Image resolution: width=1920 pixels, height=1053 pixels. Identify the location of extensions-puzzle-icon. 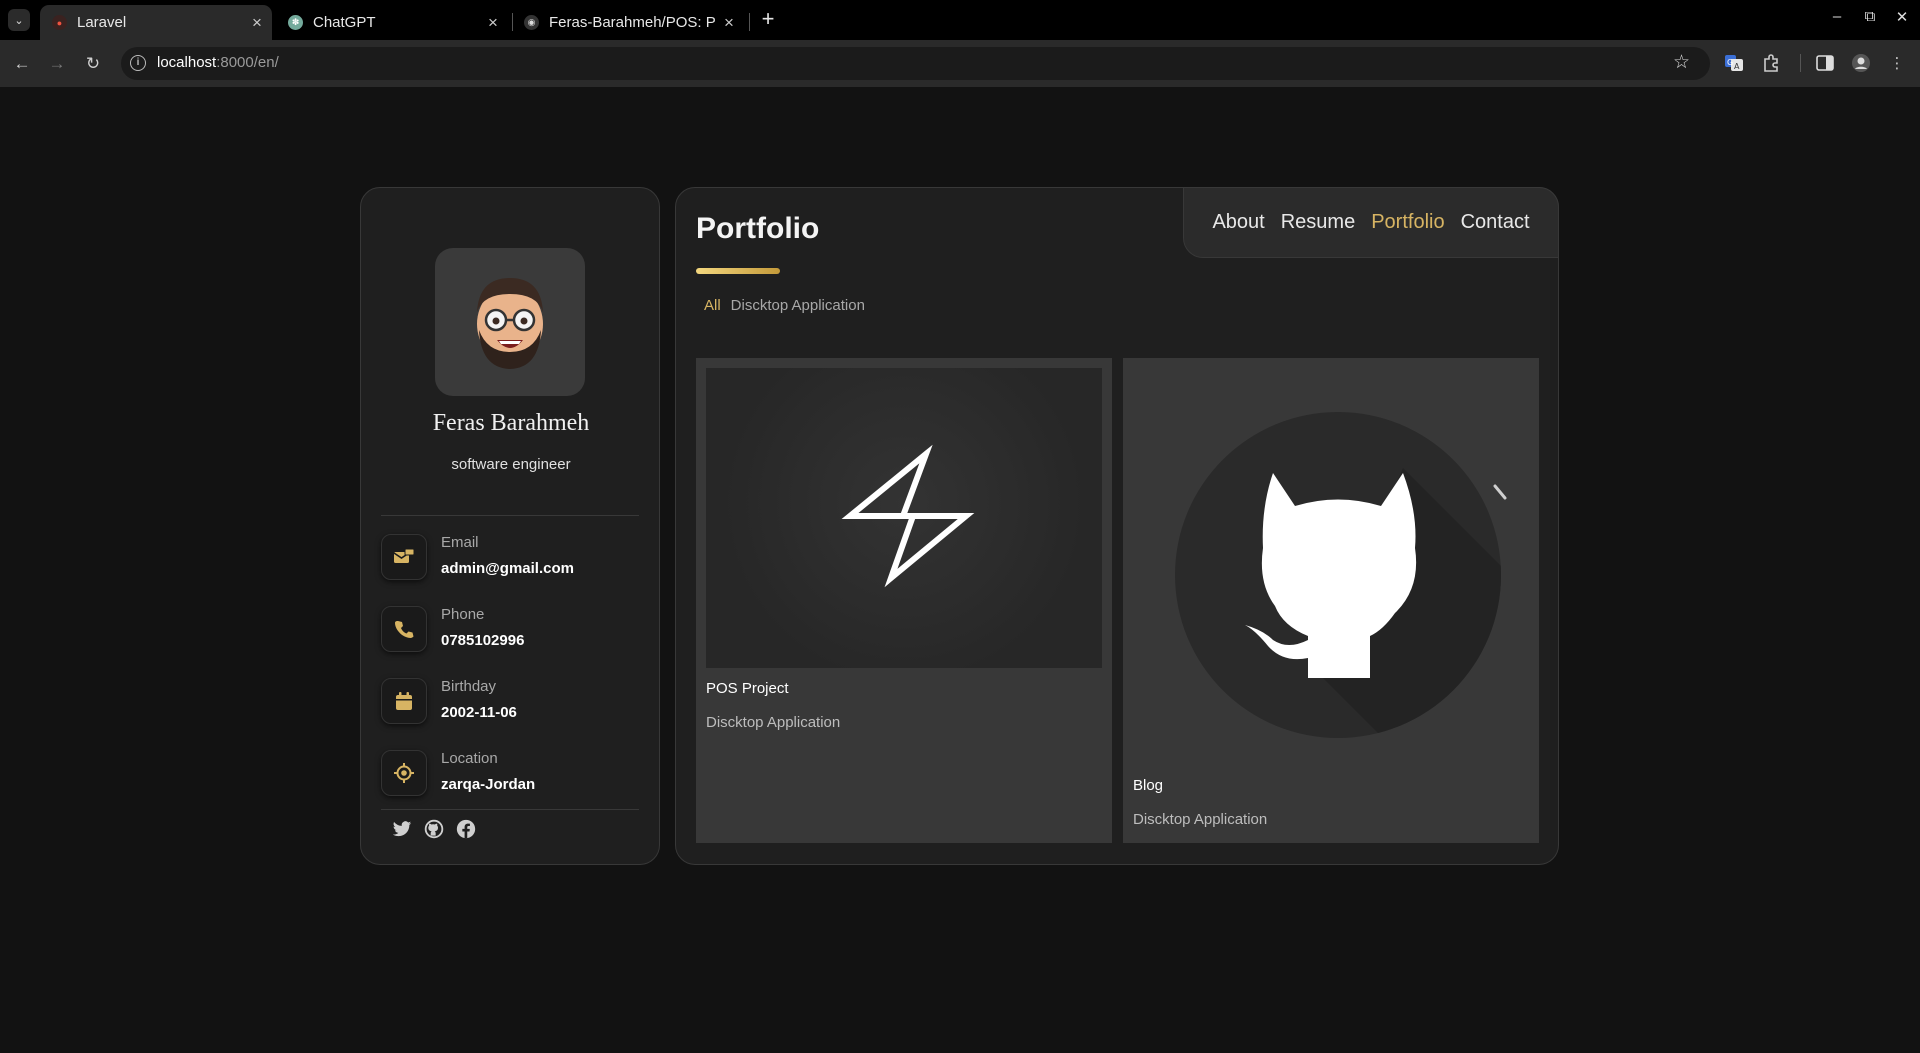
(1771, 63).